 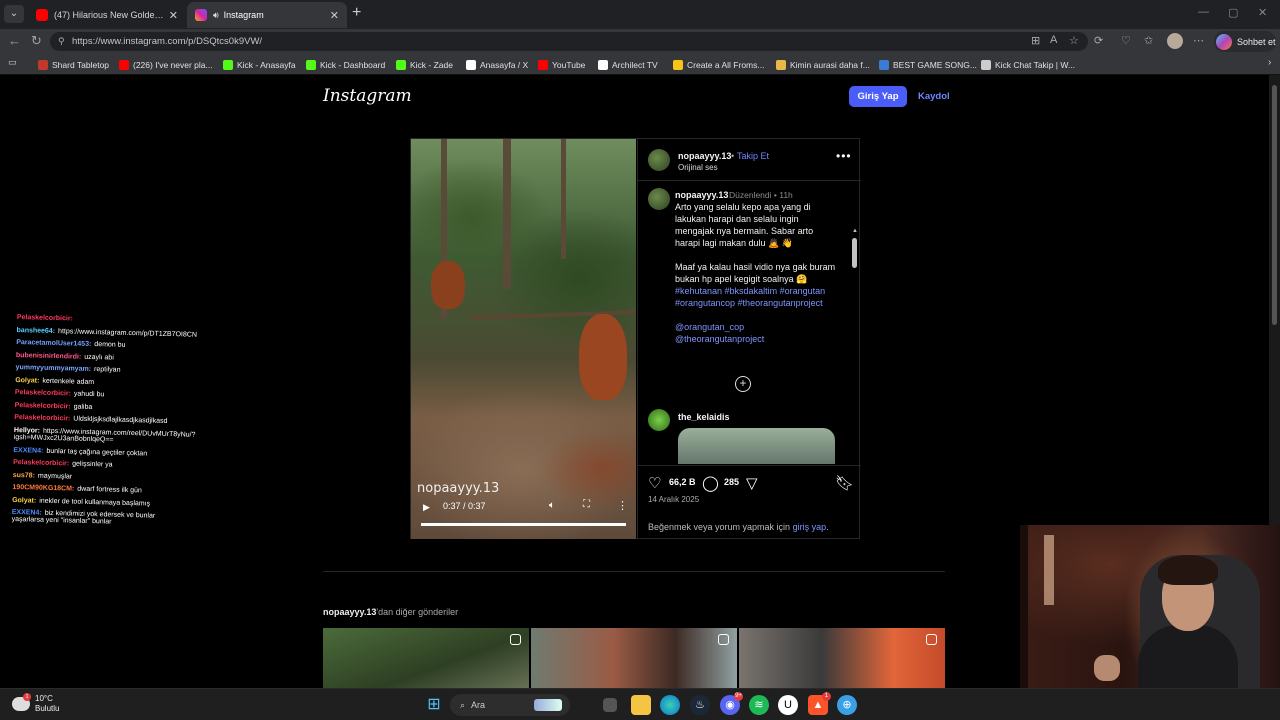 I want to click on speaker-icon: 🔊︎, so click(x=216, y=15).